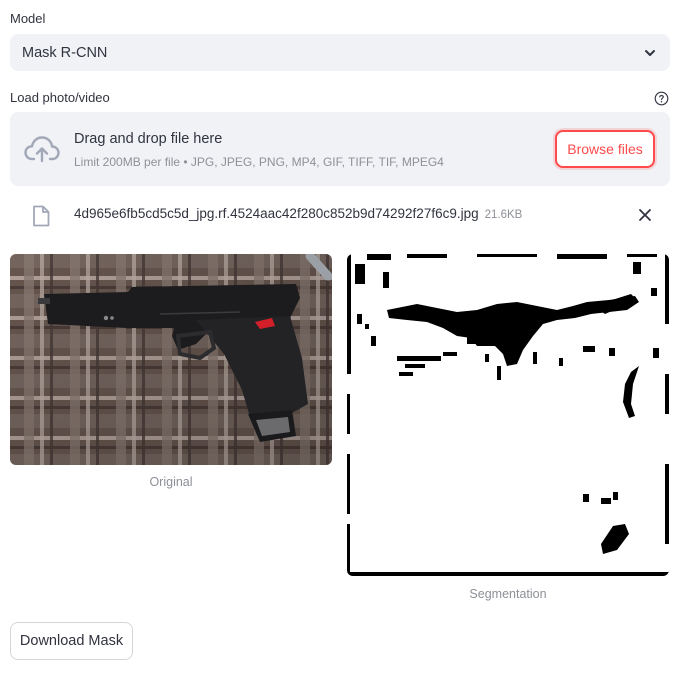 This screenshot has width=690, height=677. I want to click on original-image, so click(171, 359).